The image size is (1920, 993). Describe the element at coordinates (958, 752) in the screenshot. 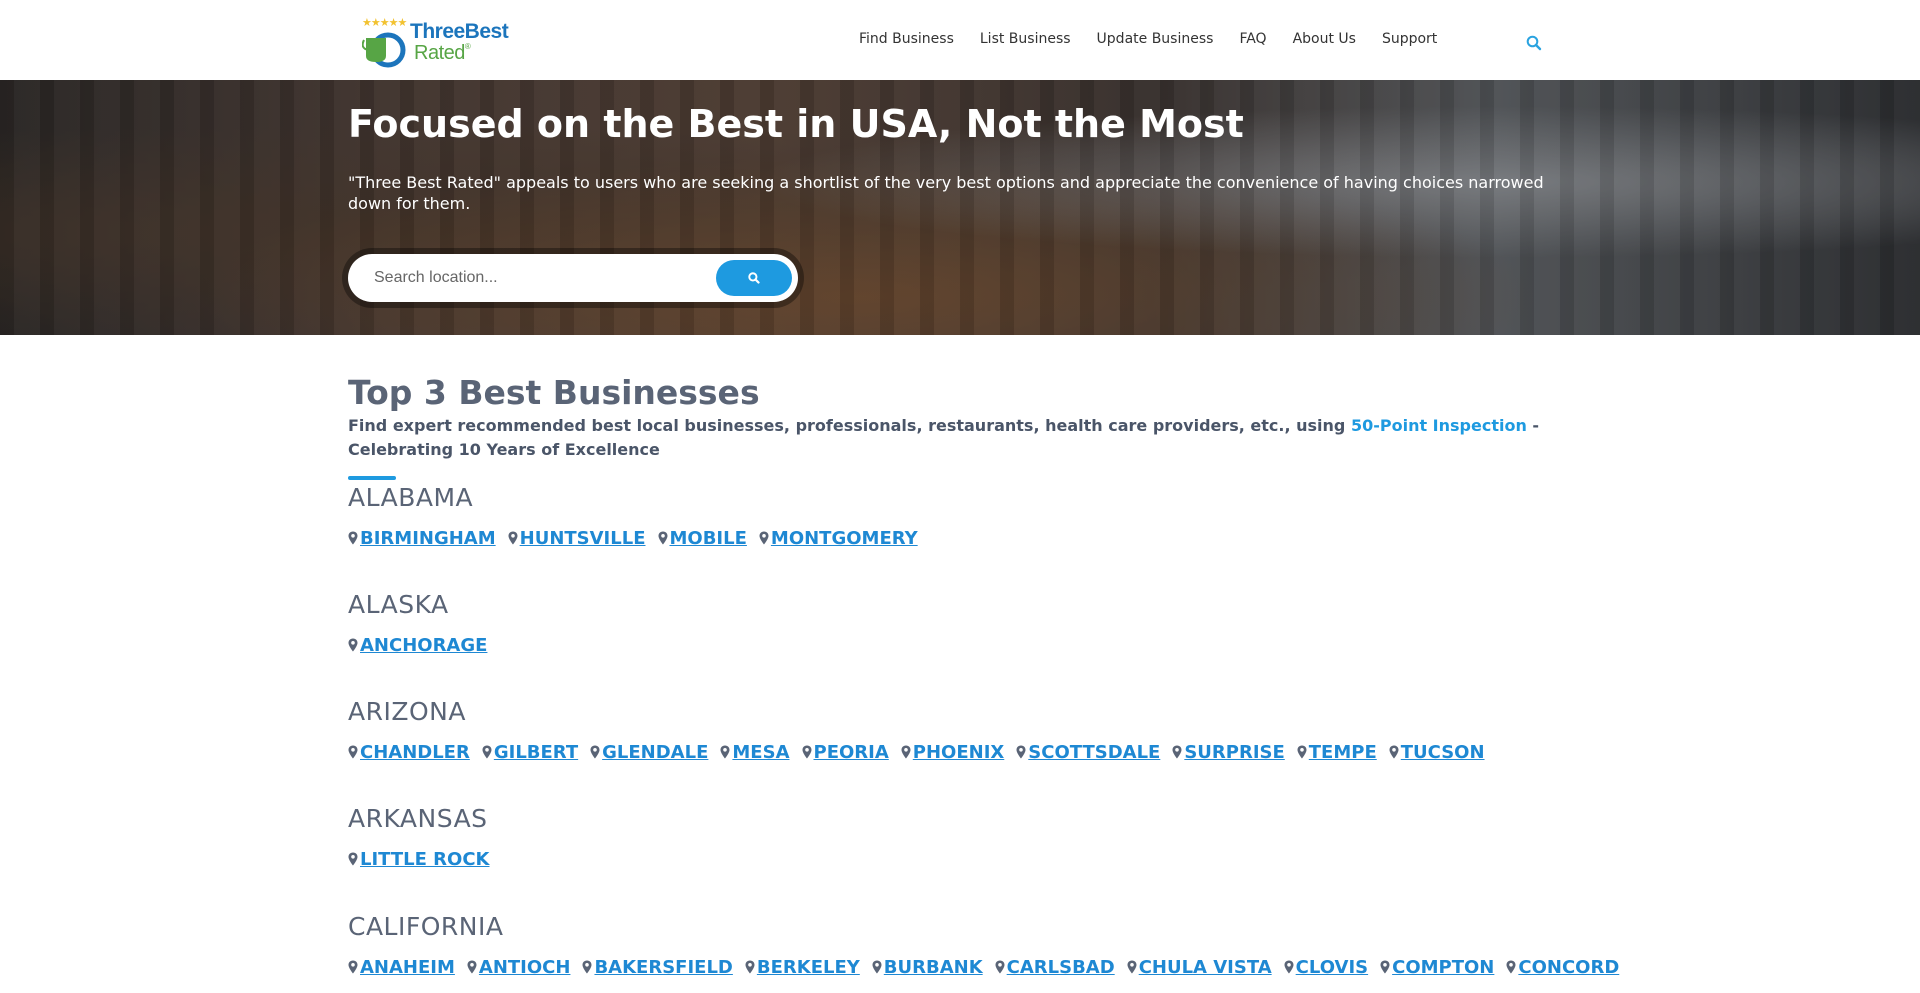

I see `city-name: PHOENIX` at that location.